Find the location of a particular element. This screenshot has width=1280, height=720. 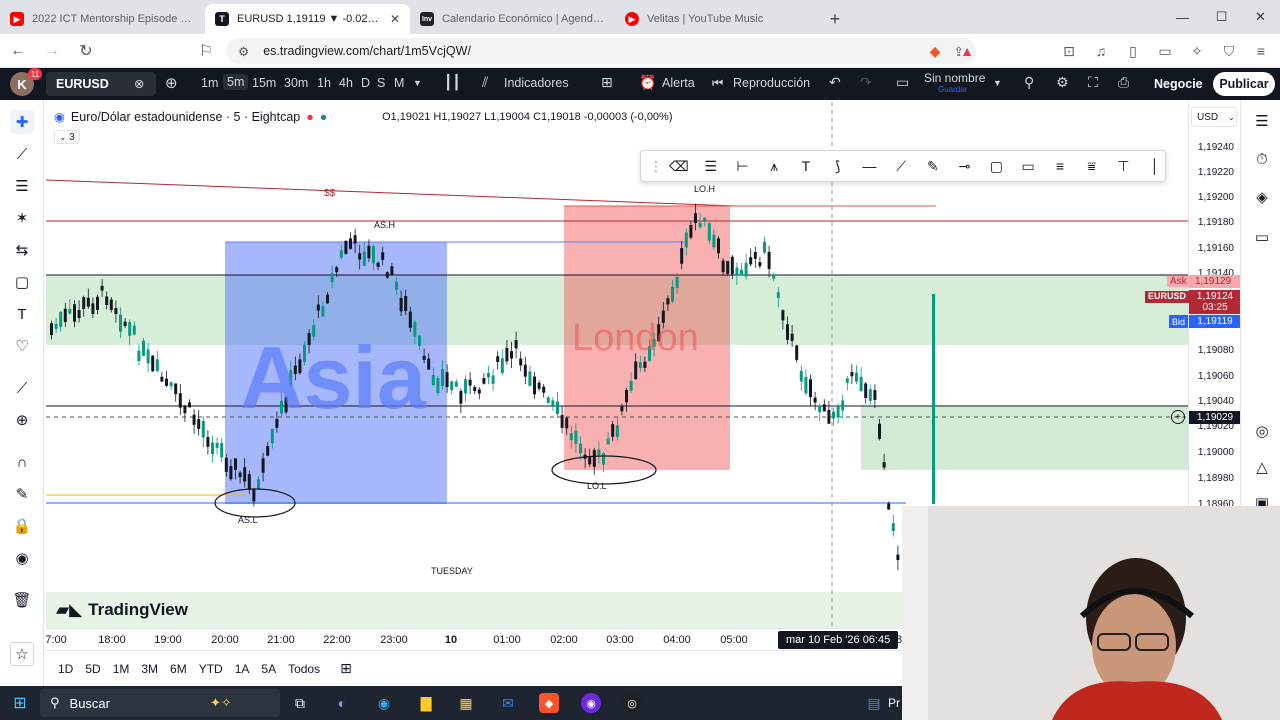

edge-icon: ◉ is located at coordinates (384, 703).